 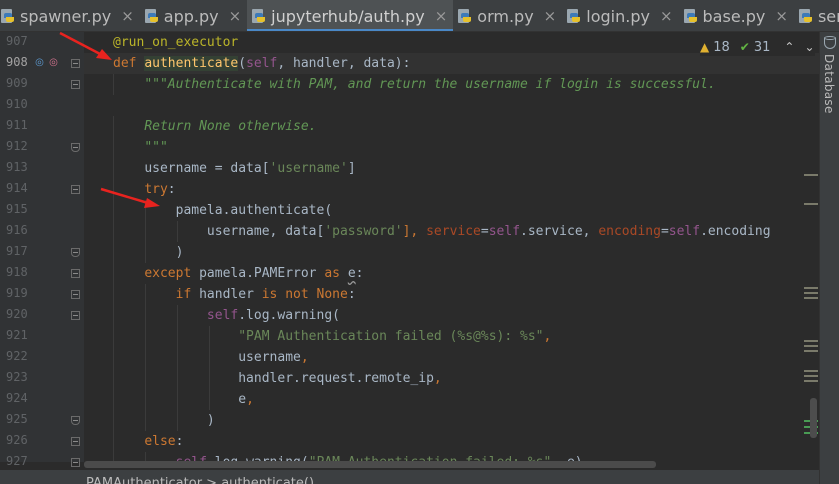 What do you see at coordinates (42, 273) in the screenshot?
I see `gutter-row: 918` at bounding box center [42, 273].